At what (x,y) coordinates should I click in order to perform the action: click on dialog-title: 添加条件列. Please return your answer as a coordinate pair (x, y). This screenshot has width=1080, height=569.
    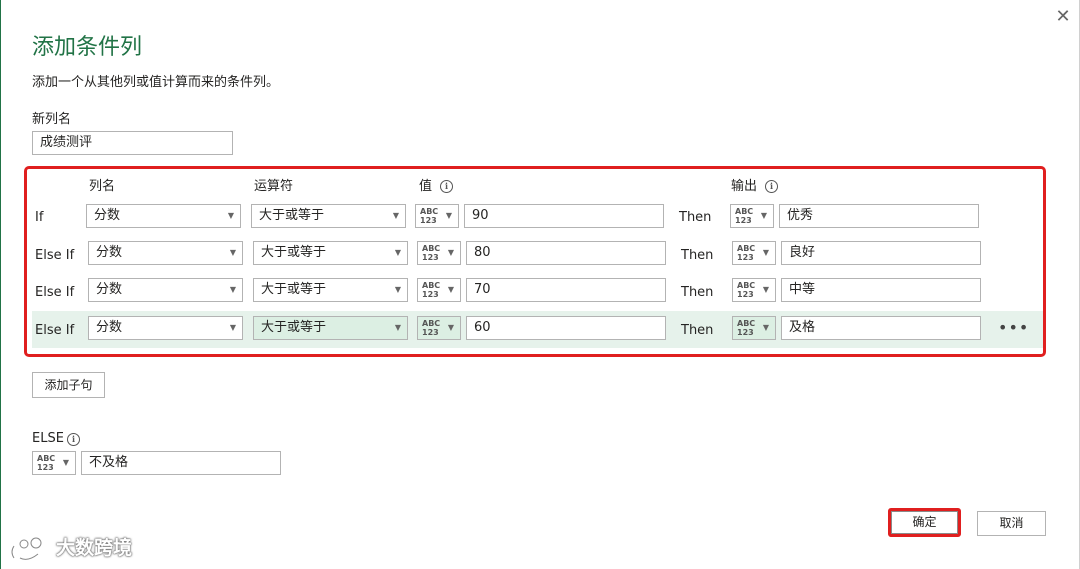
    Looking at the image, I should click on (87, 47).